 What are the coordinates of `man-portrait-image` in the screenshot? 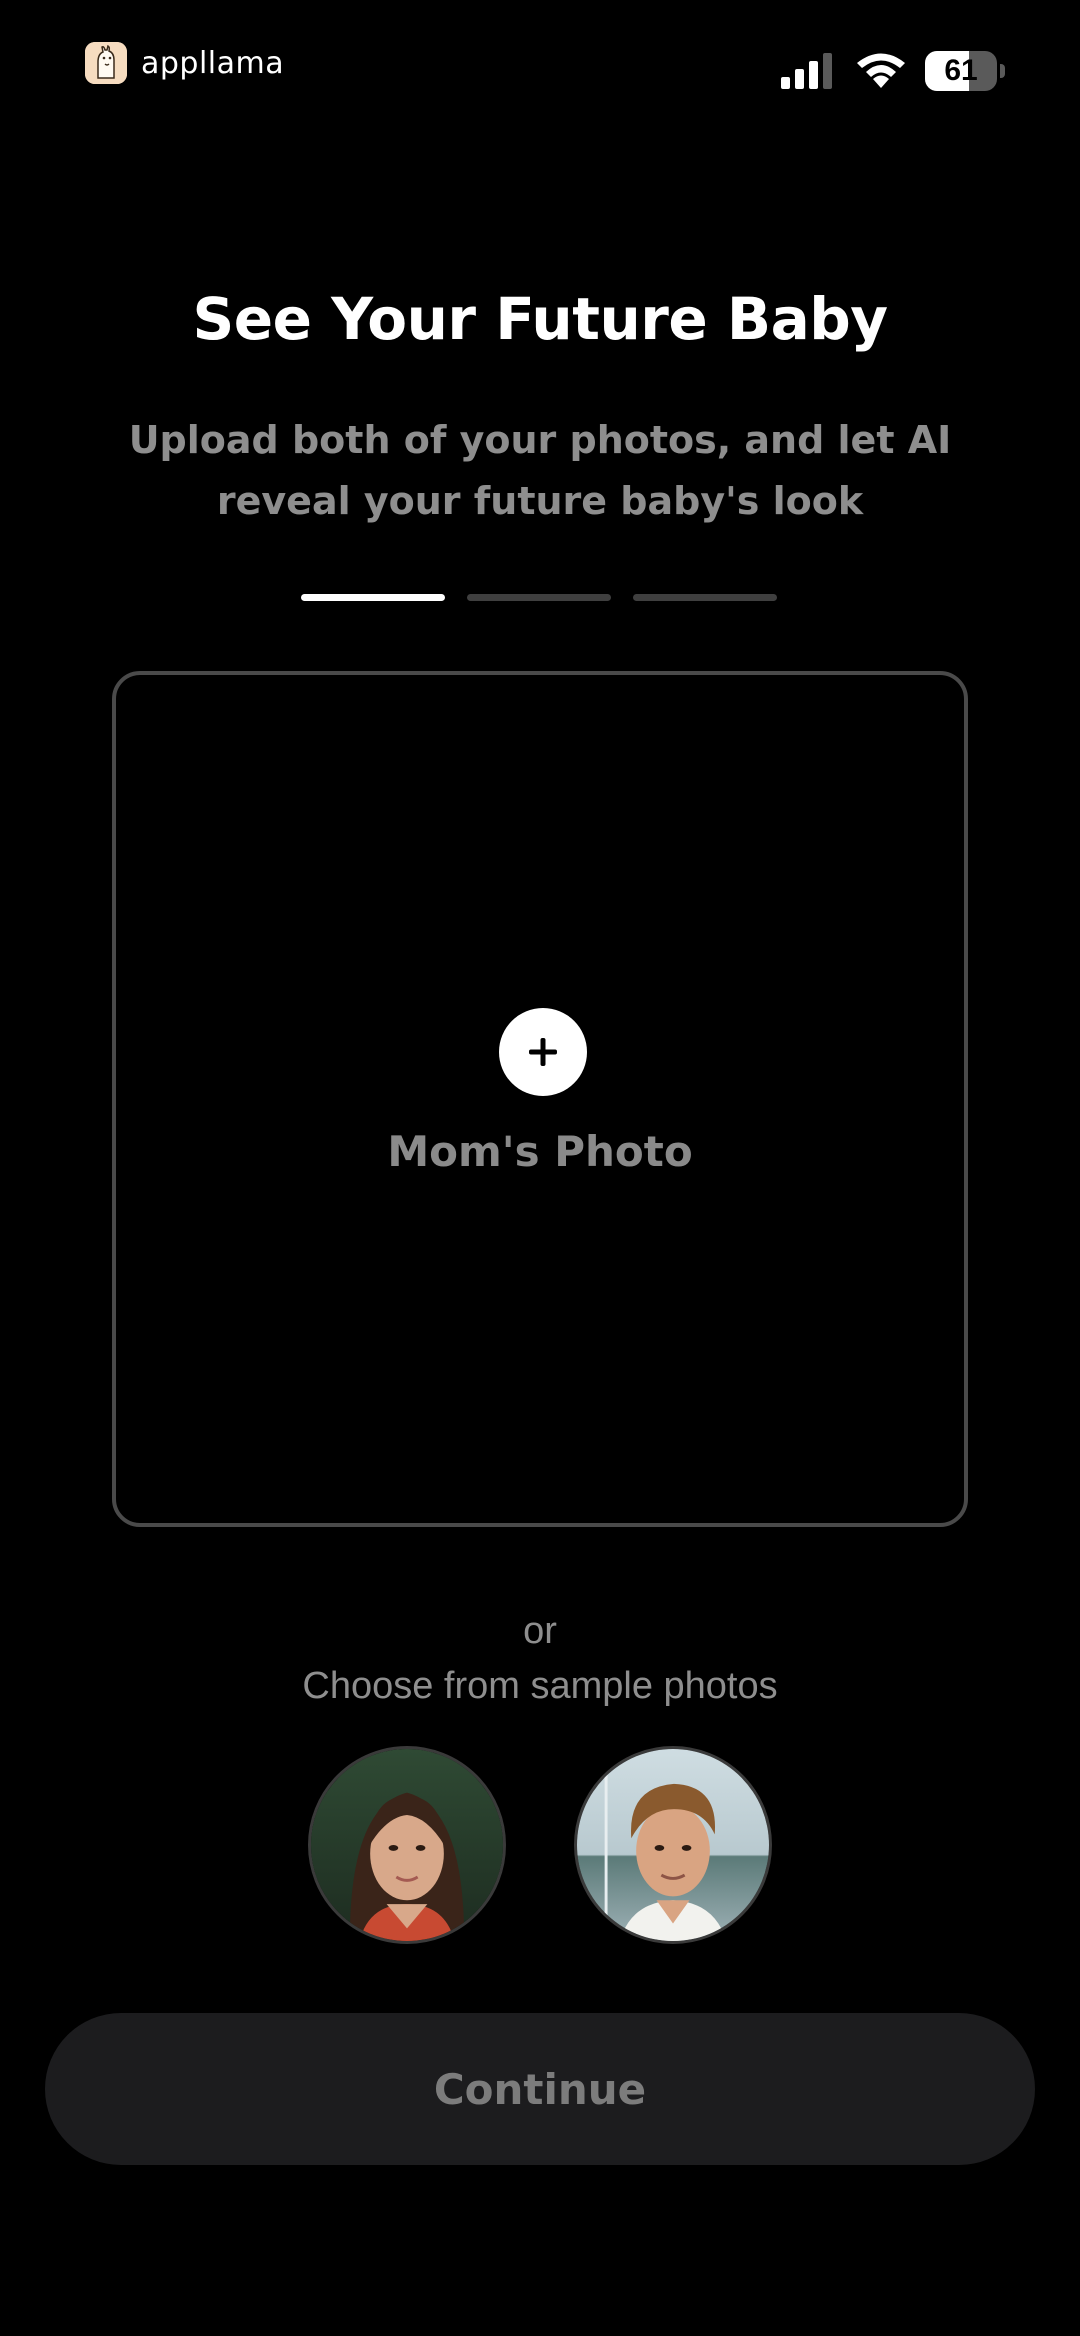 It's located at (673, 1845).